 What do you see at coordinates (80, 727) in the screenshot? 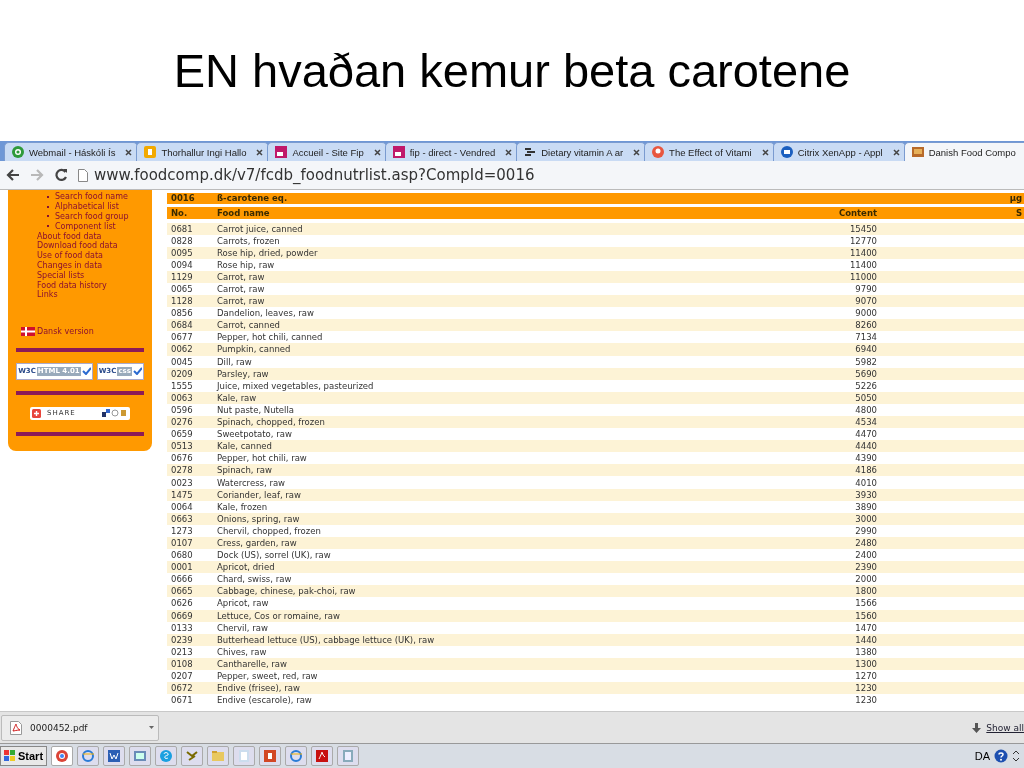
I see `download-item: 0000452.pdf` at bounding box center [80, 727].